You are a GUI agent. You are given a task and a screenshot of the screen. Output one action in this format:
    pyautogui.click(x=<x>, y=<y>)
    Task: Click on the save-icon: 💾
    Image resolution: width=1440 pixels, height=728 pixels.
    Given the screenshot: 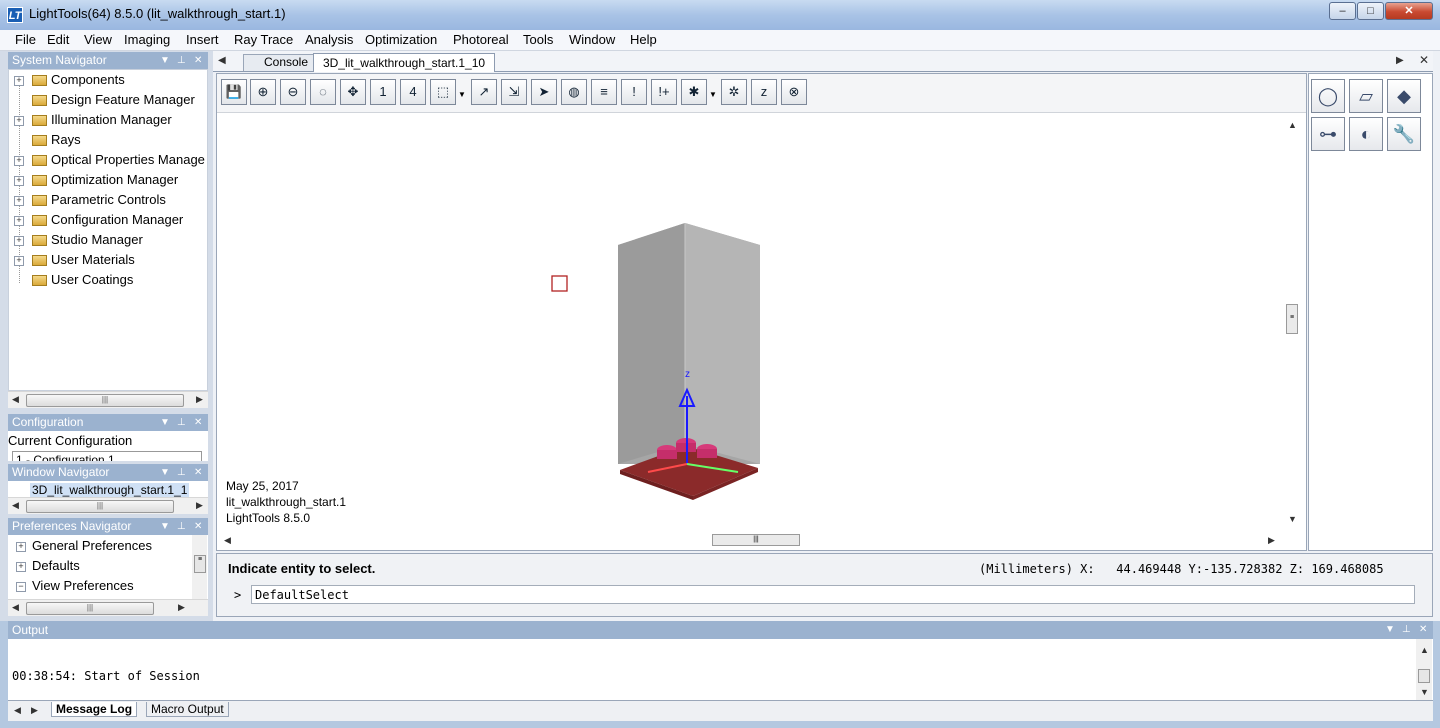 What is the action you would take?
    pyautogui.click(x=234, y=92)
    